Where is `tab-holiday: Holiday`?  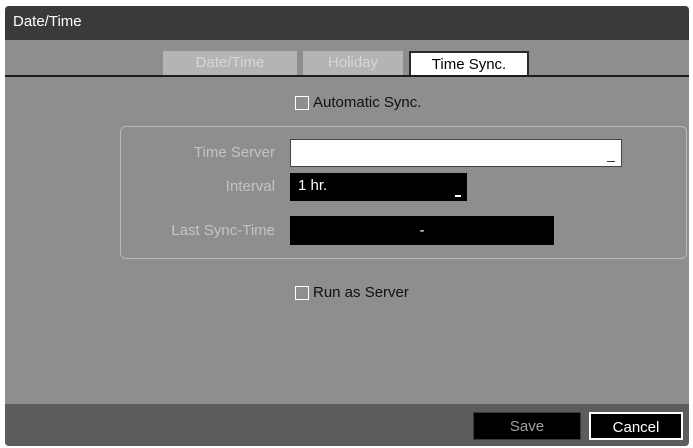
tab-holiday: Holiday is located at coordinates (353, 63).